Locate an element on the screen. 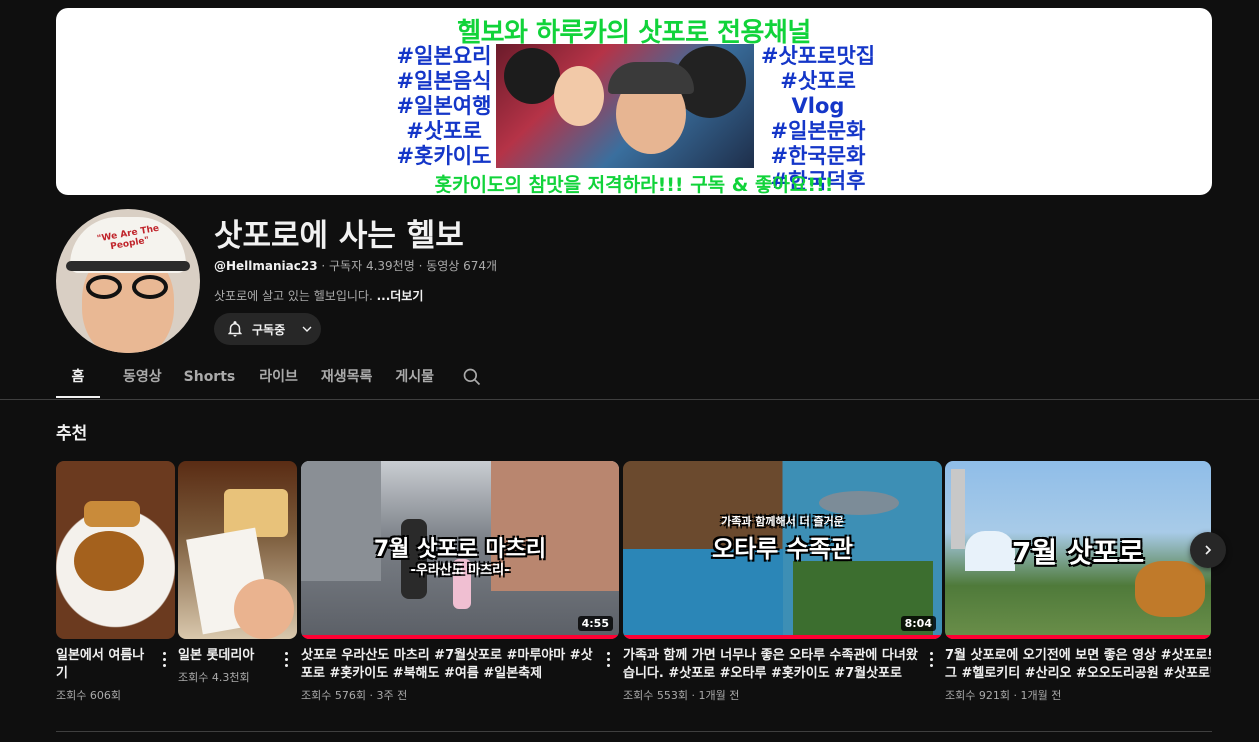  banner-tag: #일본여행 is located at coordinates (444, 106).